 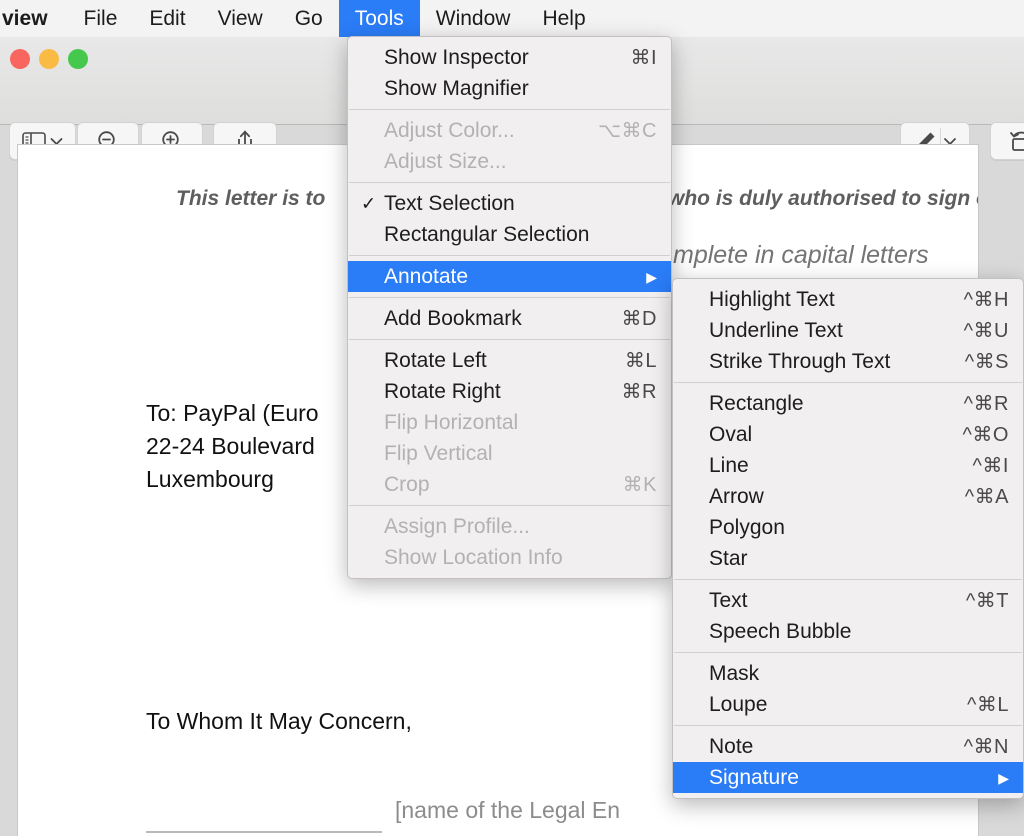 What do you see at coordinates (379, 18) in the screenshot?
I see `menubar-item-tools: Tools` at bounding box center [379, 18].